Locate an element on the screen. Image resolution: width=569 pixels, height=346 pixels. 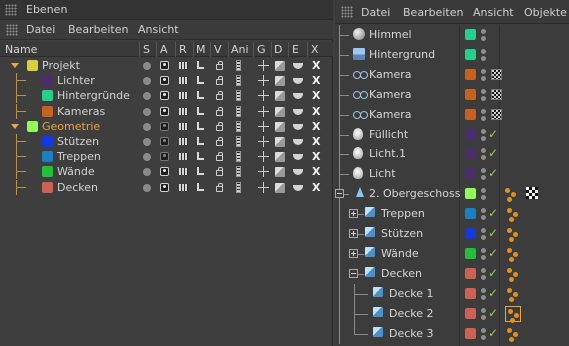
layer-name: Decken is located at coordinates (77, 187).